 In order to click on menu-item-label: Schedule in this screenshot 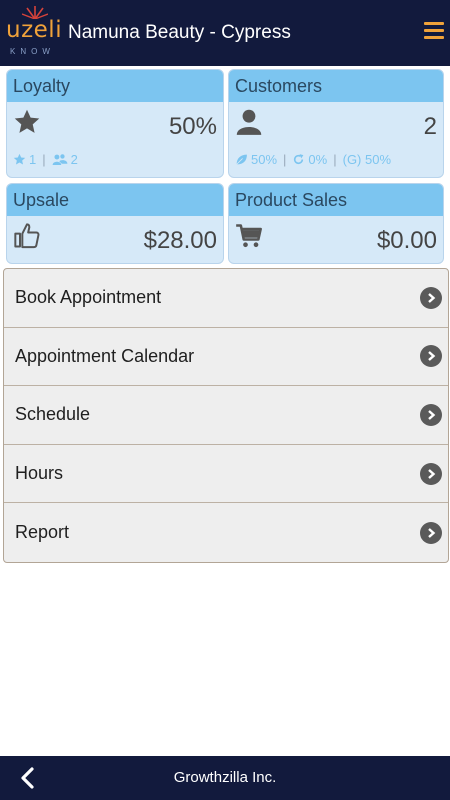, I will do `click(53, 414)`.